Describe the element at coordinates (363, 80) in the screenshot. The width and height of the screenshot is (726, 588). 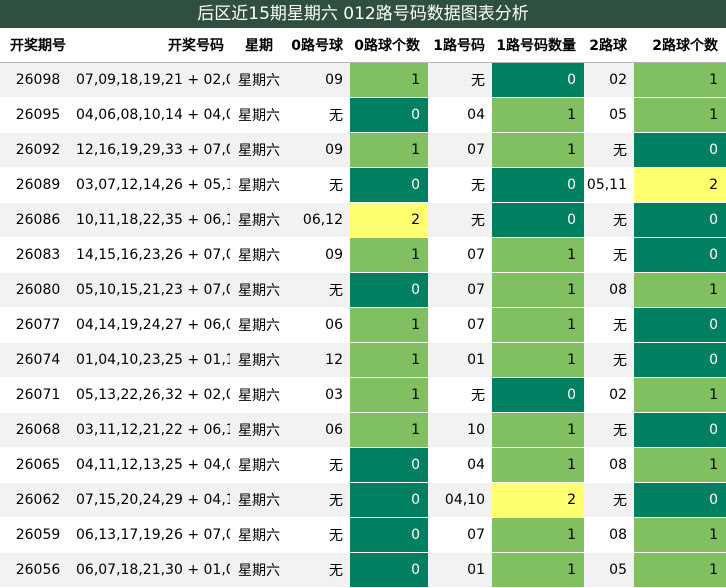
I see `table-row: 26098 07,09,18,19,21 + 02,09 星期六 09 1 无 0 02 1` at that location.